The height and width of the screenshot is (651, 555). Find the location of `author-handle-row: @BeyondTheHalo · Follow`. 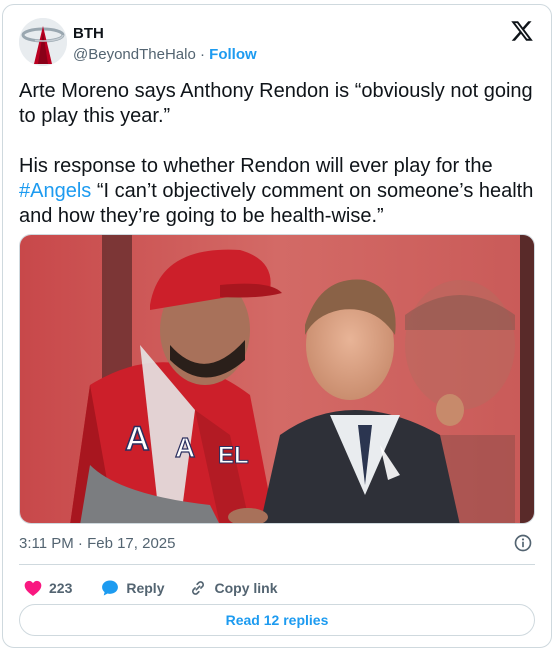

author-handle-row: @BeyondTheHalo · Follow is located at coordinates (165, 54).